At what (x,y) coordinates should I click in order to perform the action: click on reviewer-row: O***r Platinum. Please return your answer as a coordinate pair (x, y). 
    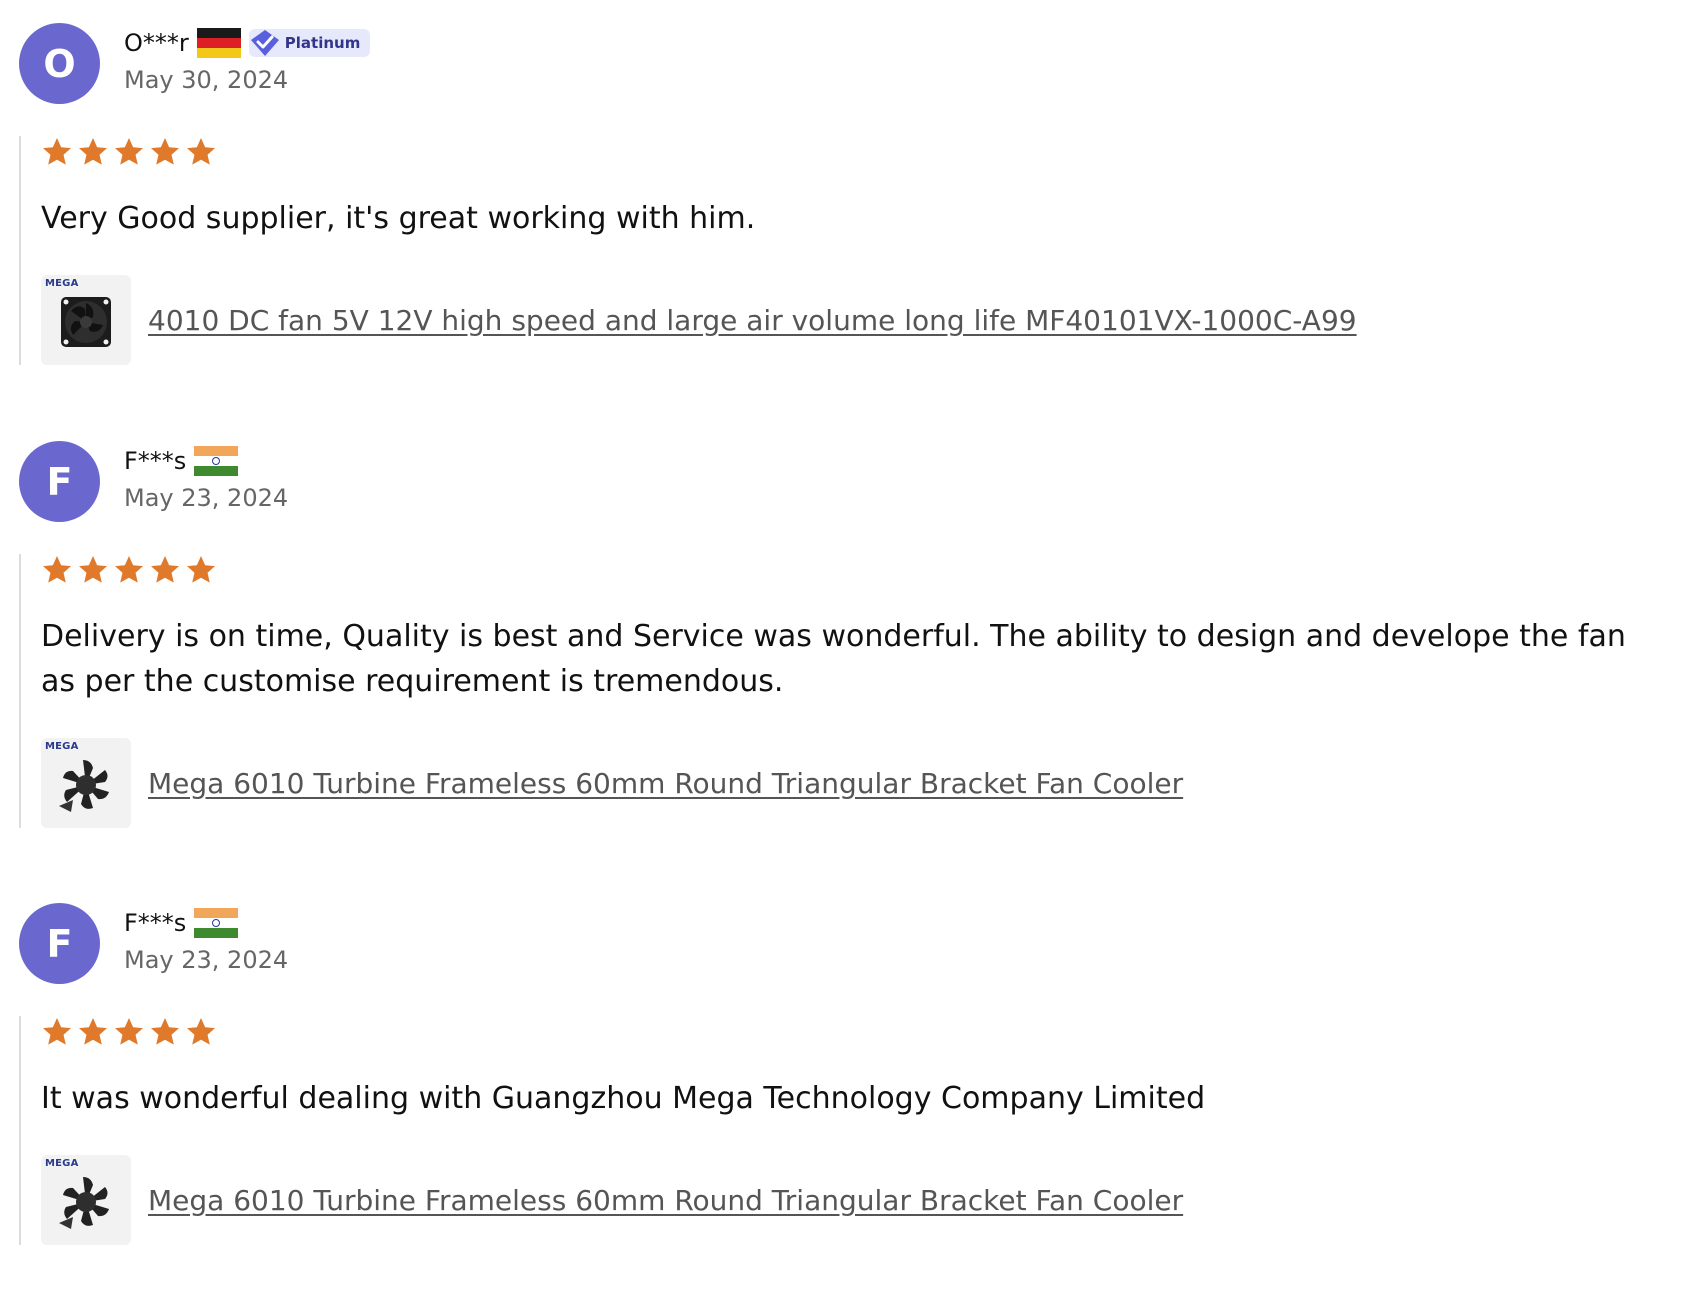
    Looking at the image, I should click on (247, 43).